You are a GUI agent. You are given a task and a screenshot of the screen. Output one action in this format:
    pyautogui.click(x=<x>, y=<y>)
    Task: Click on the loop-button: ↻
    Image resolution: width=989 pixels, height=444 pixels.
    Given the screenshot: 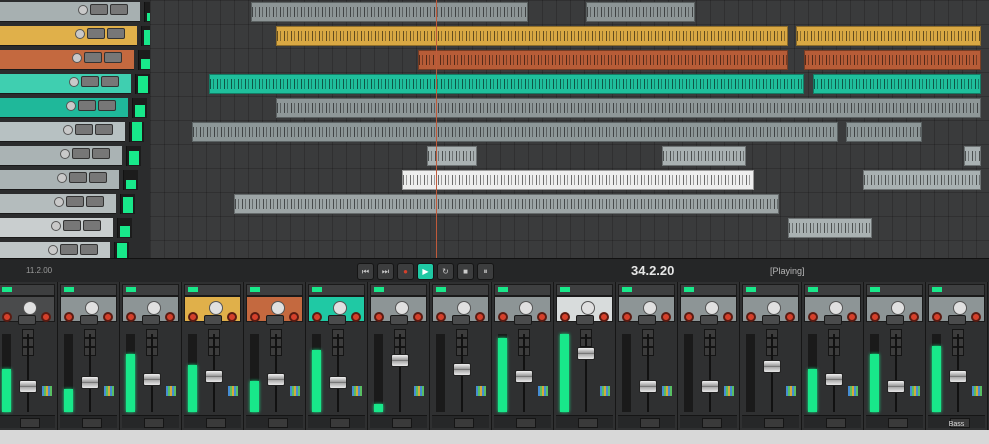 What is the action you would take?
    pyautogui.click(x=445, y=271)
    